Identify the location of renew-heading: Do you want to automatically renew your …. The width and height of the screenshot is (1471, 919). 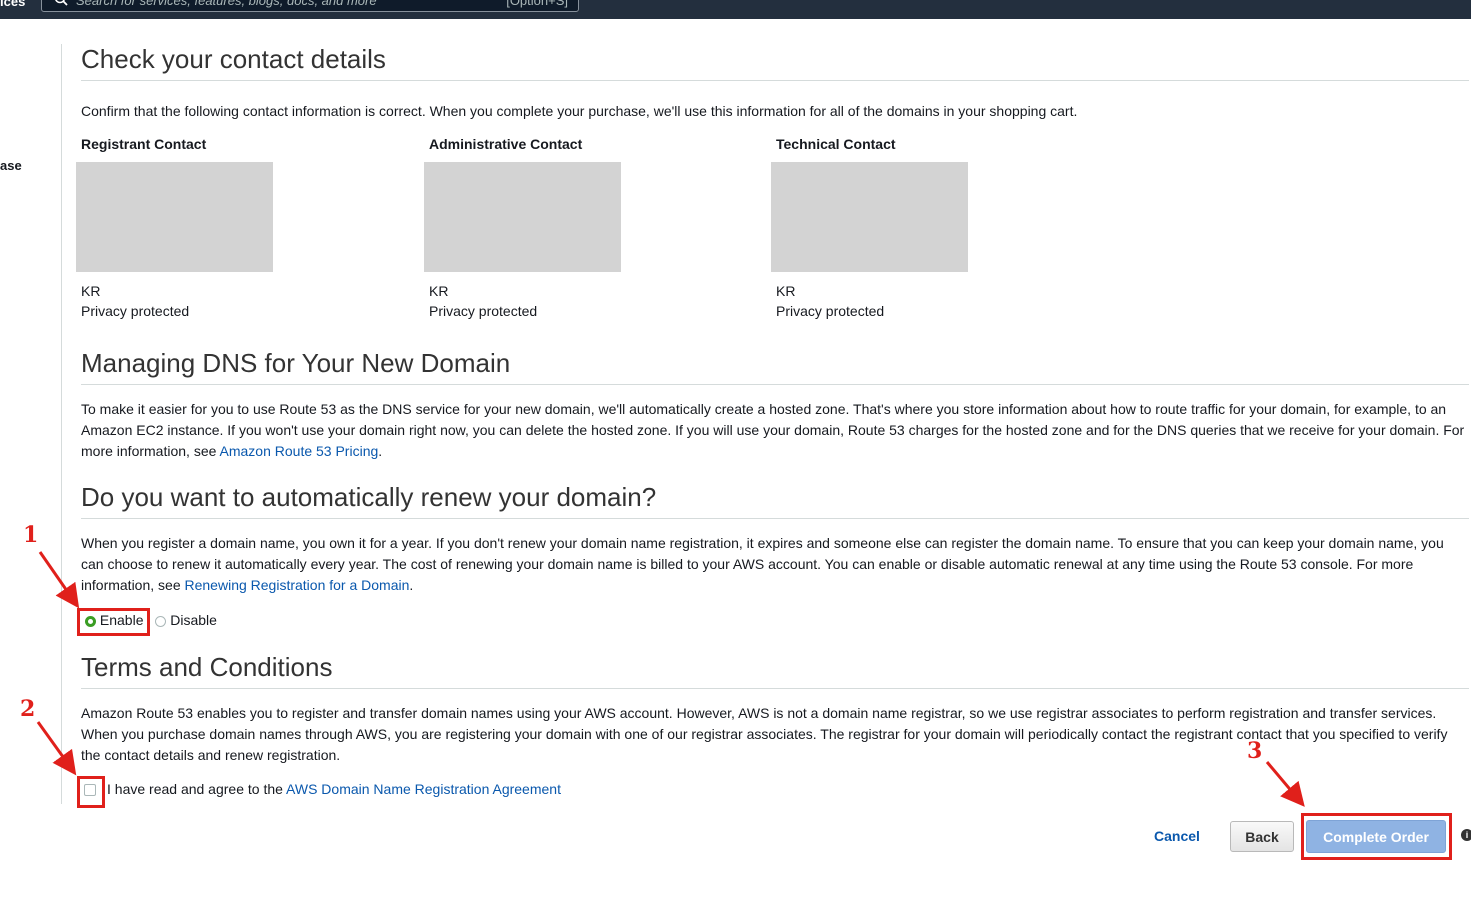
(775, 500).